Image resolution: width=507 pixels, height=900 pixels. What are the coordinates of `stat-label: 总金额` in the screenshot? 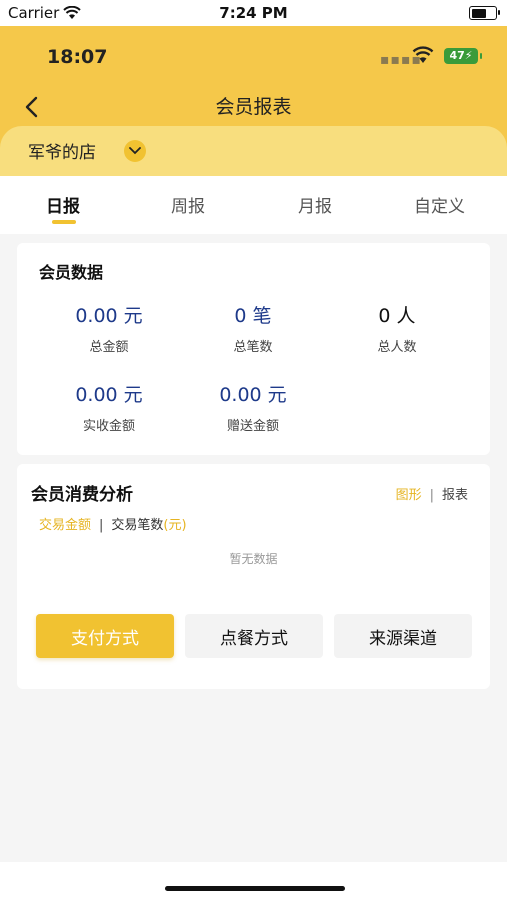 It's located at (109, 347).